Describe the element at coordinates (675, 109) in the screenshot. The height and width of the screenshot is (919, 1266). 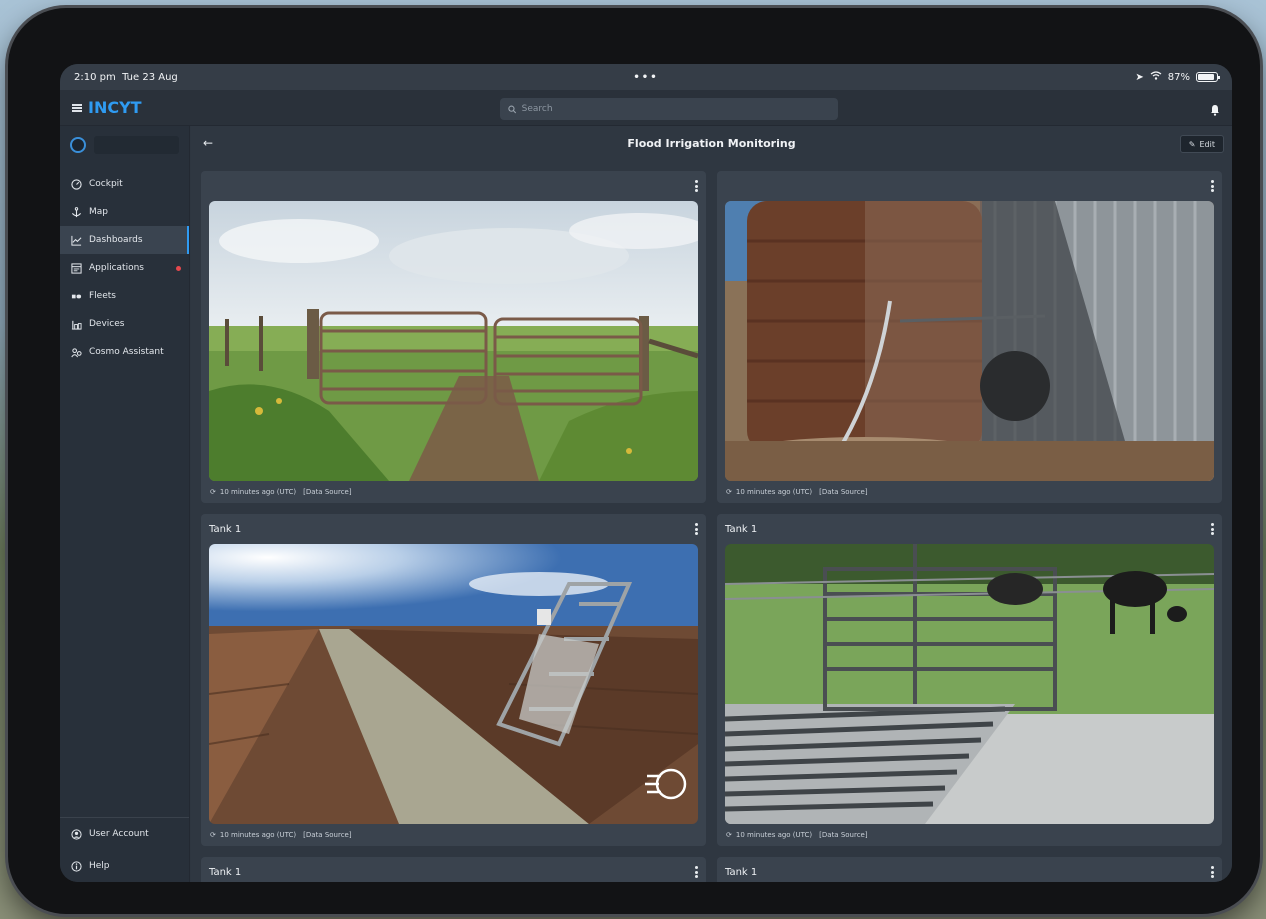
I see `search-input` at that location.